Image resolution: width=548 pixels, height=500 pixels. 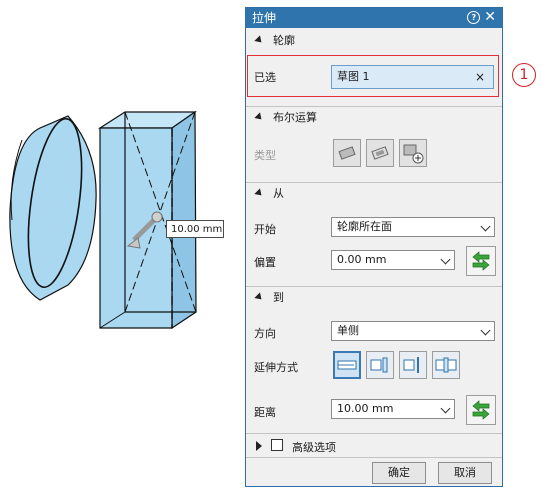 I want to click on dialog-titlebar: 拉伸 ? ✕, so click(x=374, y=18).